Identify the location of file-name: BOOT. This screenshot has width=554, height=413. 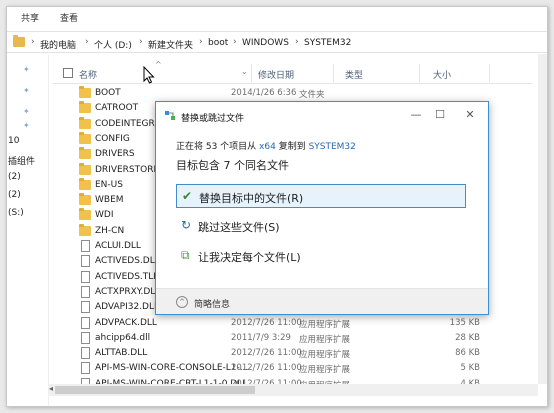
(108, 93).